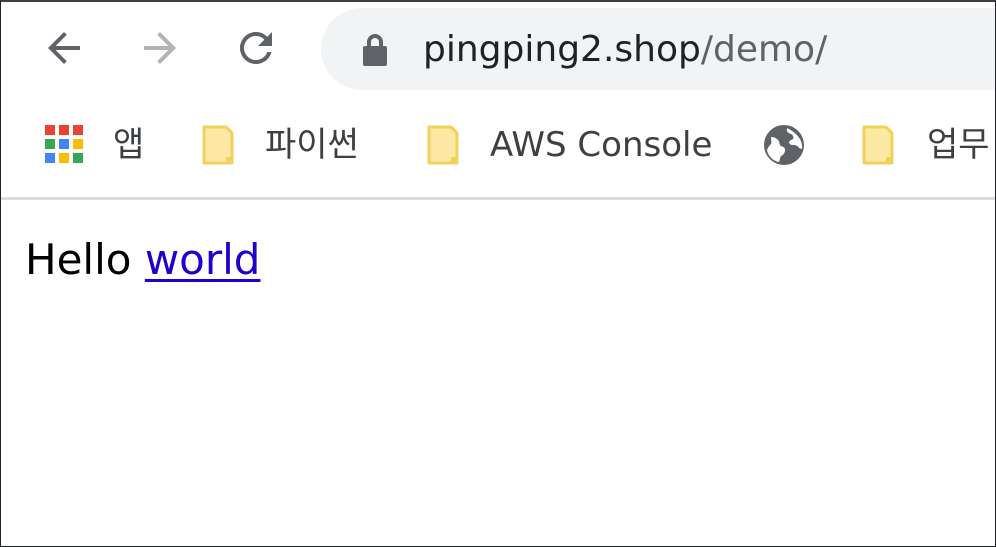  I want to click on address-bar: pingping2.shop/demo/, so click(658, 49).